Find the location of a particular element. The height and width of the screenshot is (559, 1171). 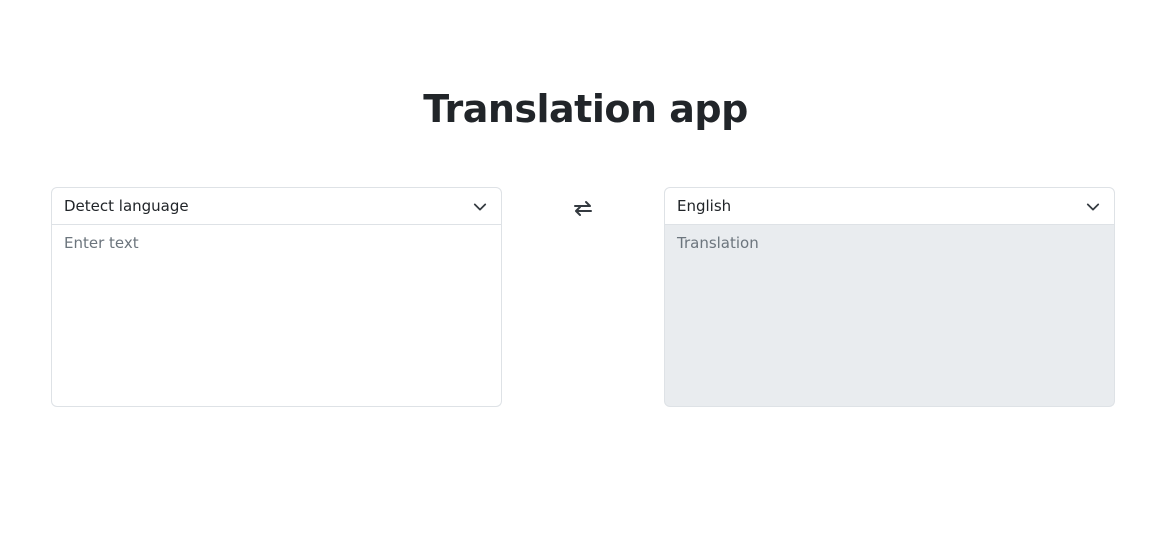

swap-languages-button is located at coordinates (583, 208).